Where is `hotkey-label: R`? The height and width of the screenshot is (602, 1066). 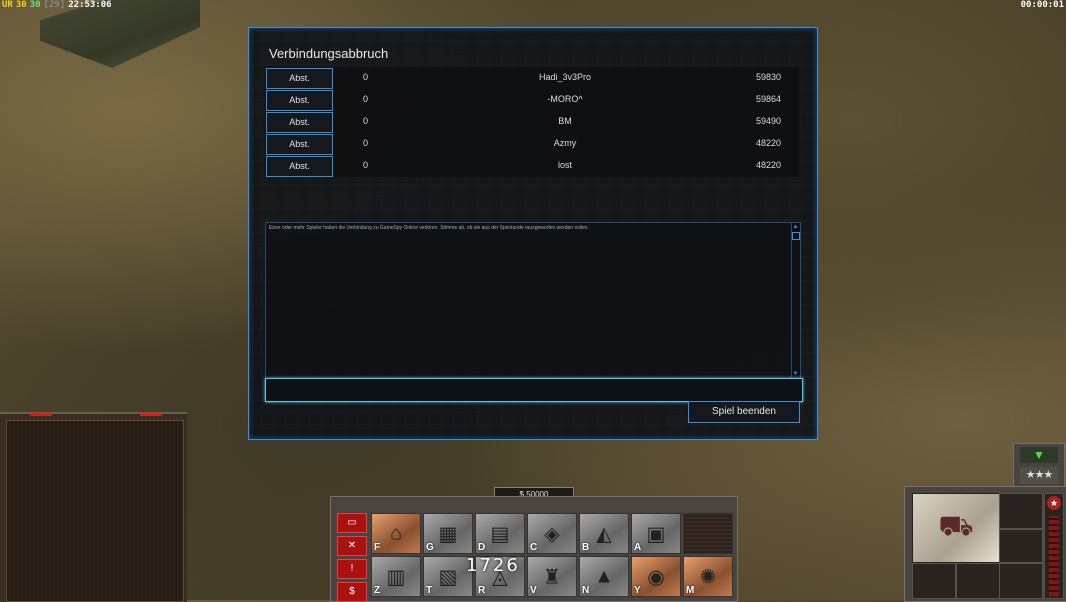 hotkey-label: R is located at coordinates (482, 590).